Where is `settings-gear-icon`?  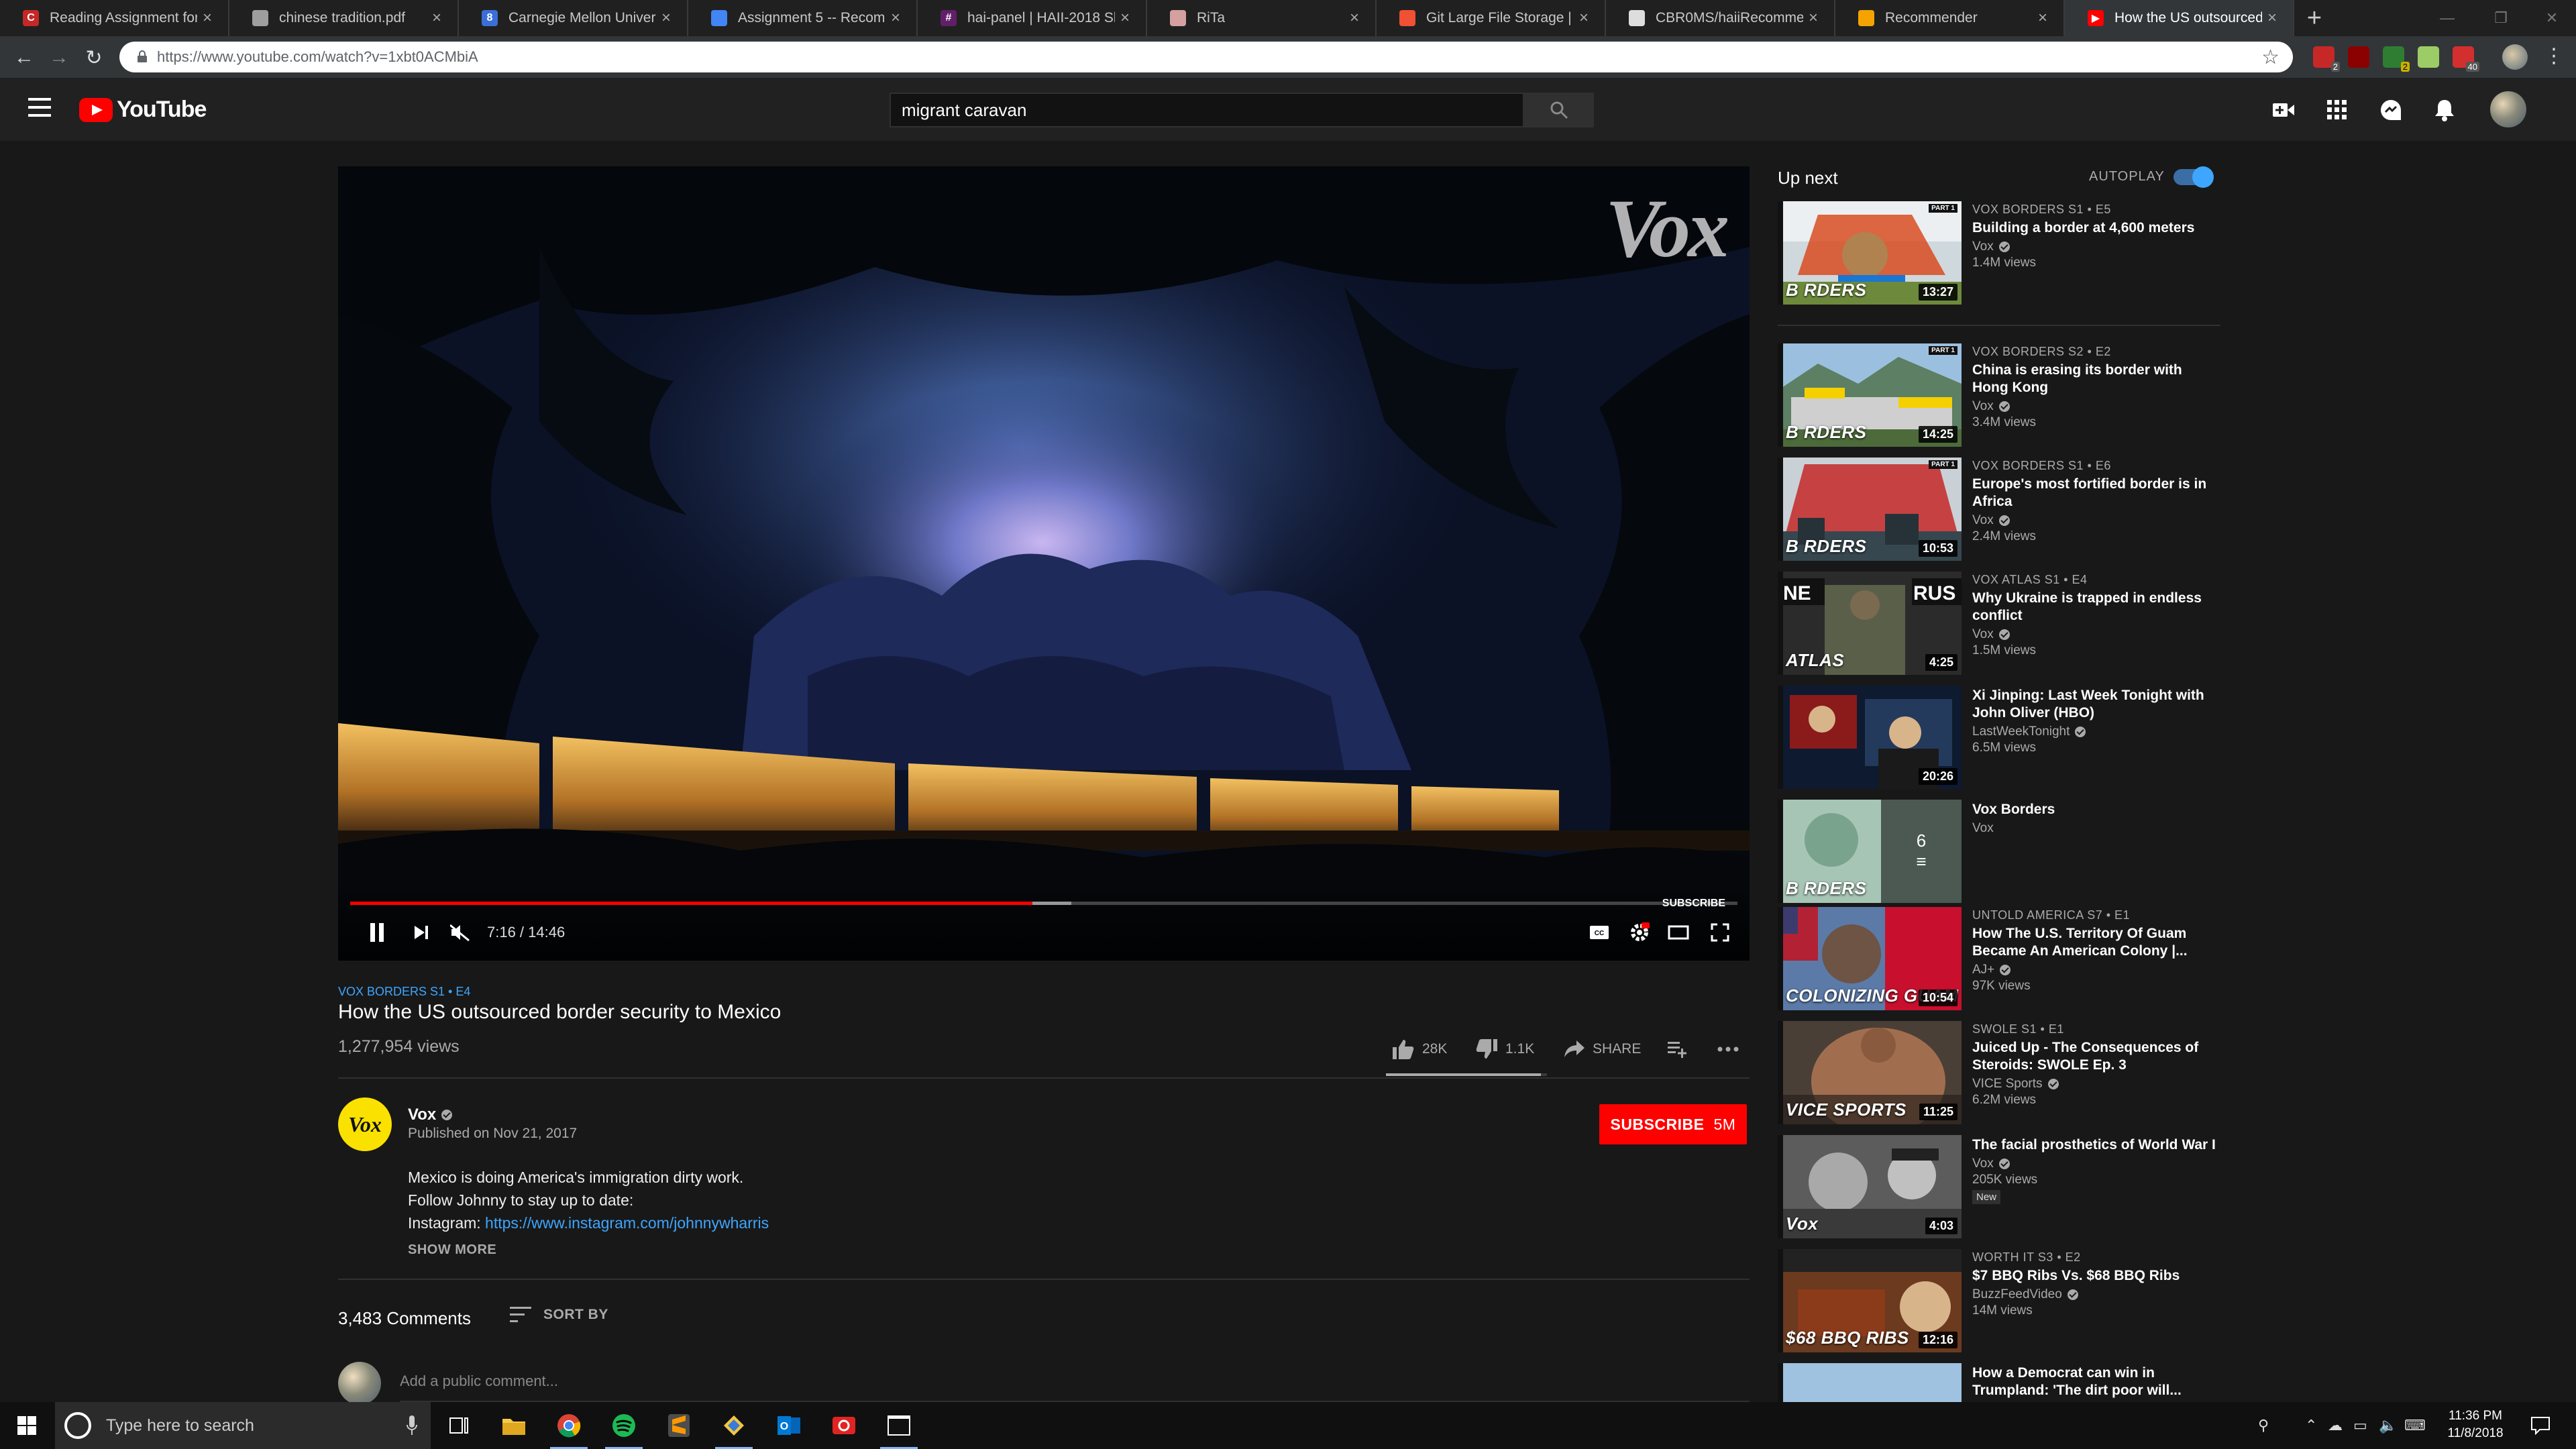 settings-gear-icon is located at coordinates (1639, 932).